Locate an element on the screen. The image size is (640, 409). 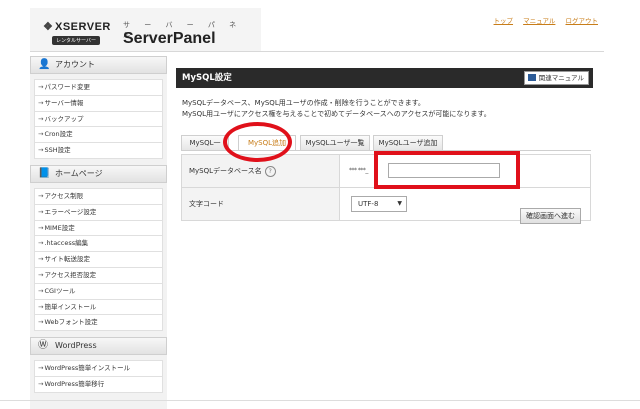
sidebar-item-error-page: →エラーページ設定 is located at coordinates (98, 212).